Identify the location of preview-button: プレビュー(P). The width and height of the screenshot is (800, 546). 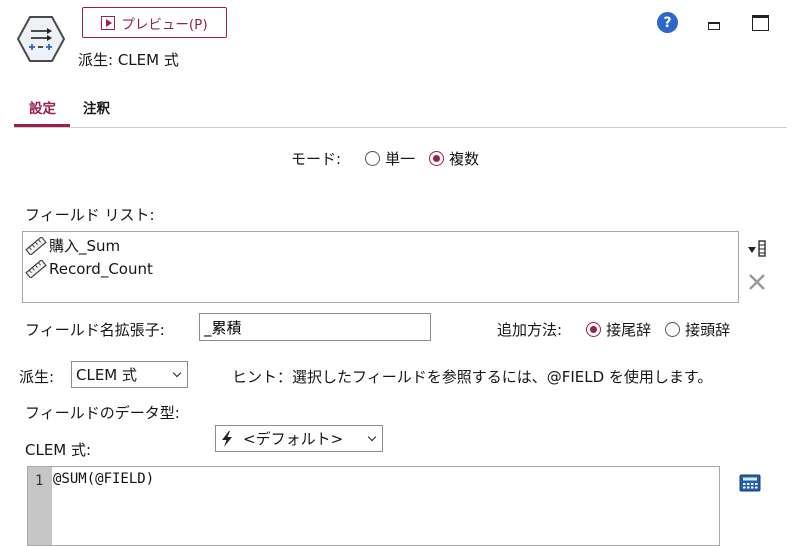
(154, 22).